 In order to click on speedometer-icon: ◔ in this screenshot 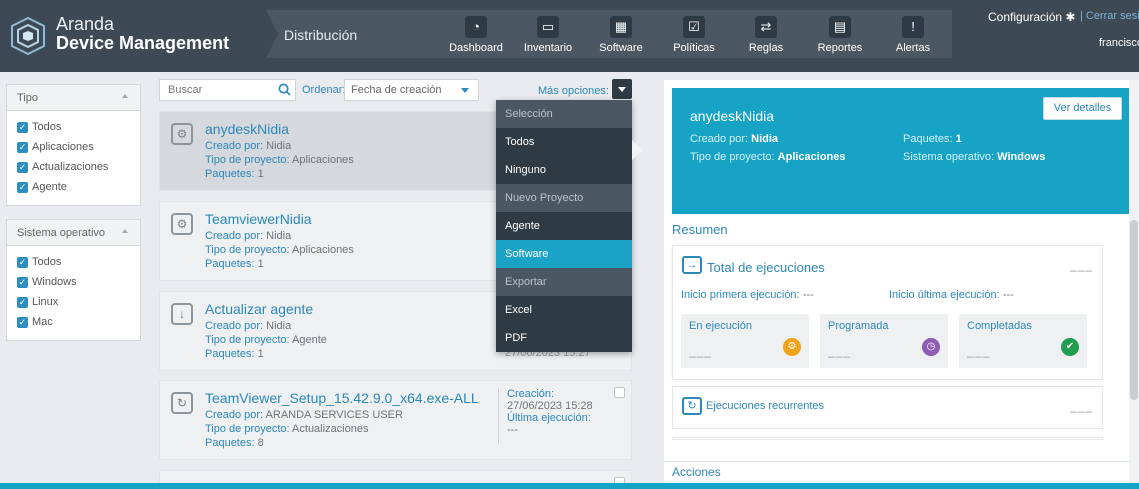, I will do `click(476, 27)`.